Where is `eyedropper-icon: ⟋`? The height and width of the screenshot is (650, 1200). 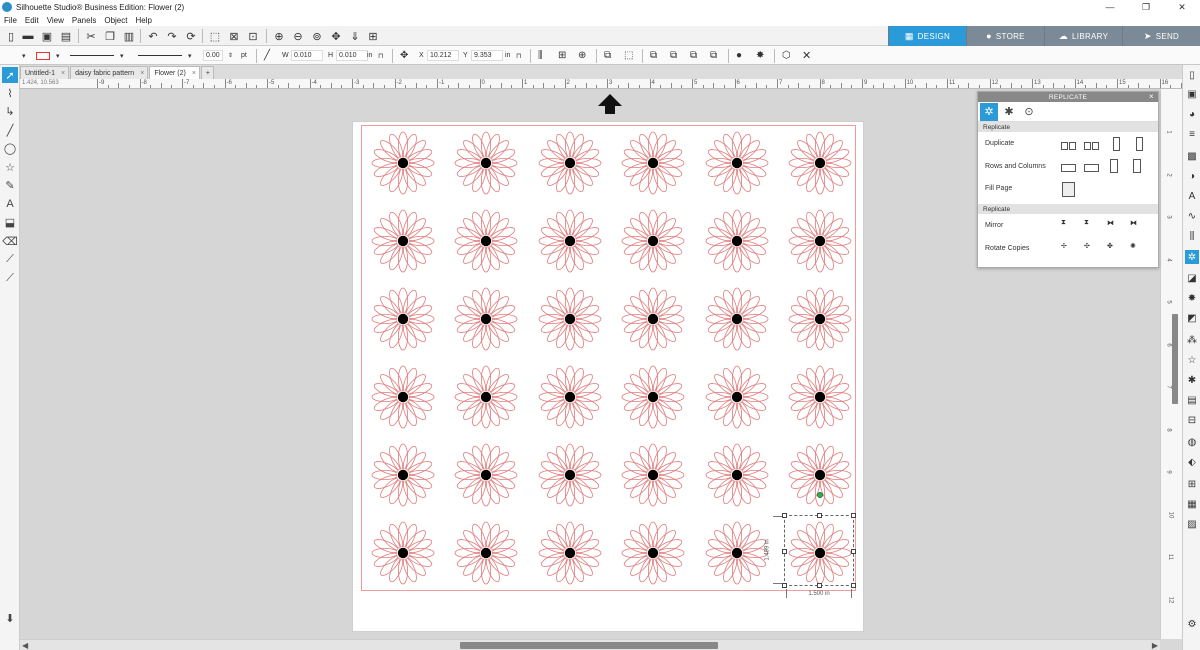 eyedropper-icon: ⟋ is located at coordinates (10, 278).